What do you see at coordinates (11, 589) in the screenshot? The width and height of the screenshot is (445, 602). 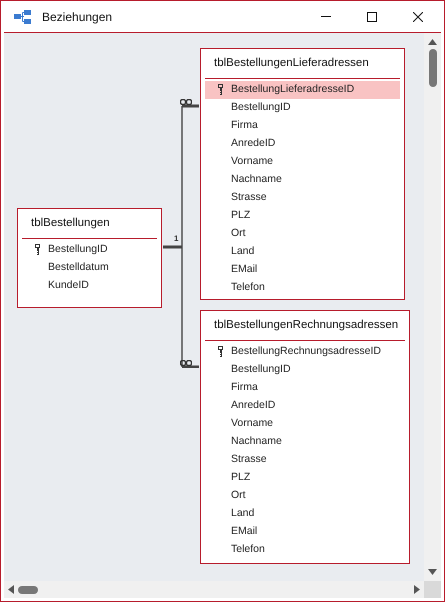 I see `scroll-left-icon` at bounding box center [11, 589].